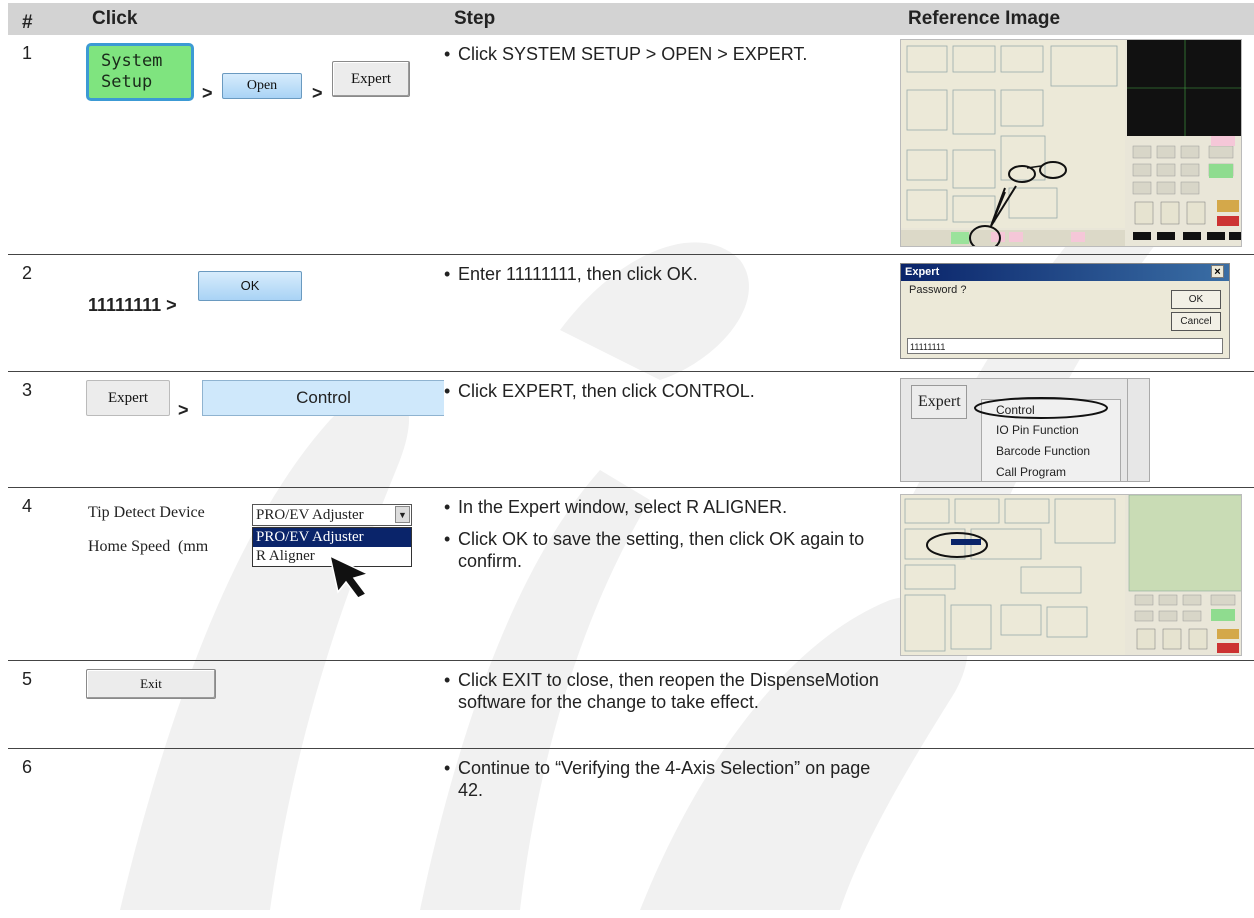 This screenshot has width=1254, height=918. Describe the element at coordinates (1065, 310) in the screenshot. I see `password-dialog-image: Expert × Password ? OK Cancel 11111111` at that location.